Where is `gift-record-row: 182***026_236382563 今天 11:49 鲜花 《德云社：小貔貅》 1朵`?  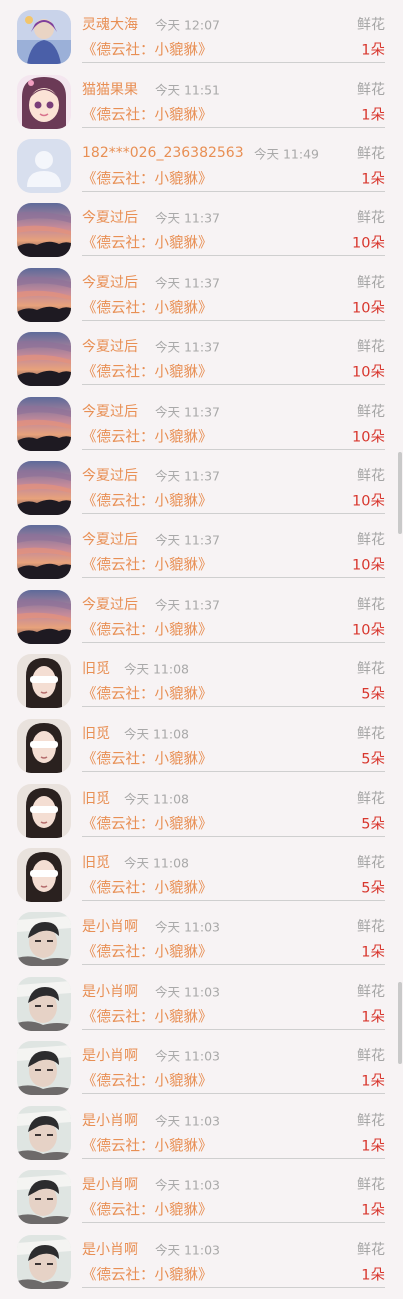
gift-record-row: 182***026_236382563 今天 11:49 鲜花 《德云社：小貔貅》 1朵 is located at coordinates (201, 171).